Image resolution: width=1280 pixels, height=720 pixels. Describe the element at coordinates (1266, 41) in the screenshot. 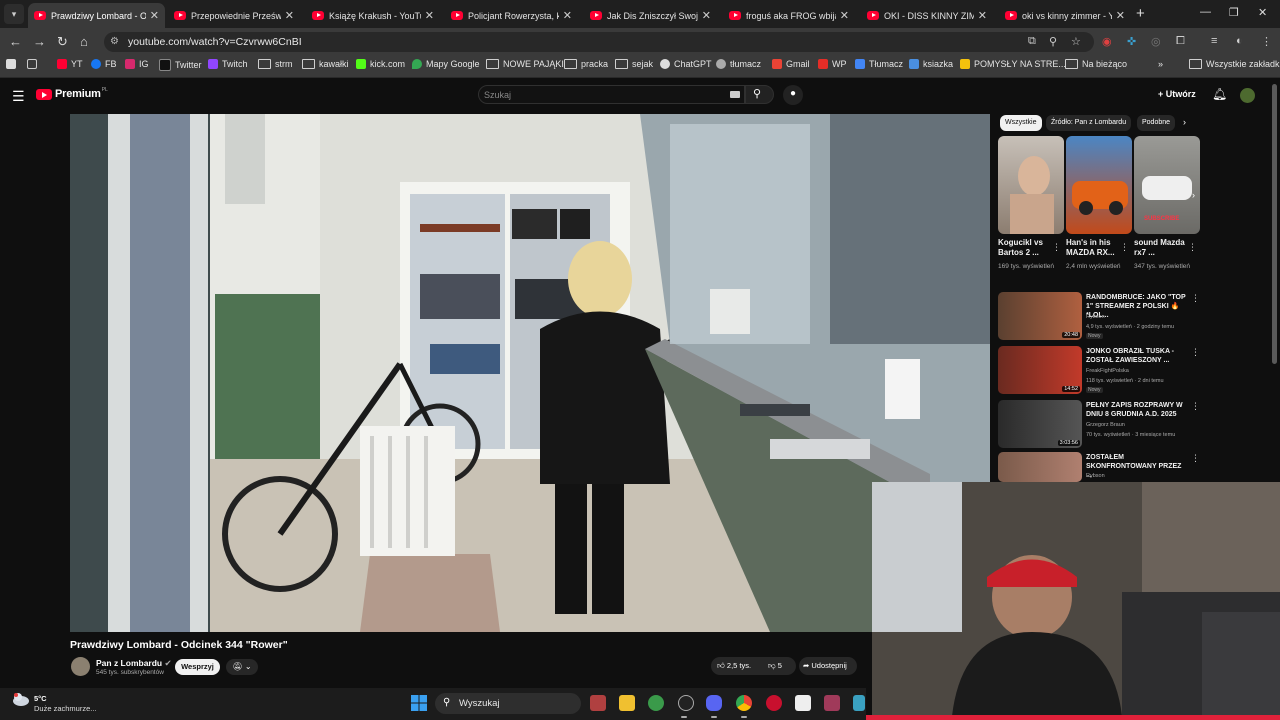

I see `browser-menu-icon: ⋮` at that location.